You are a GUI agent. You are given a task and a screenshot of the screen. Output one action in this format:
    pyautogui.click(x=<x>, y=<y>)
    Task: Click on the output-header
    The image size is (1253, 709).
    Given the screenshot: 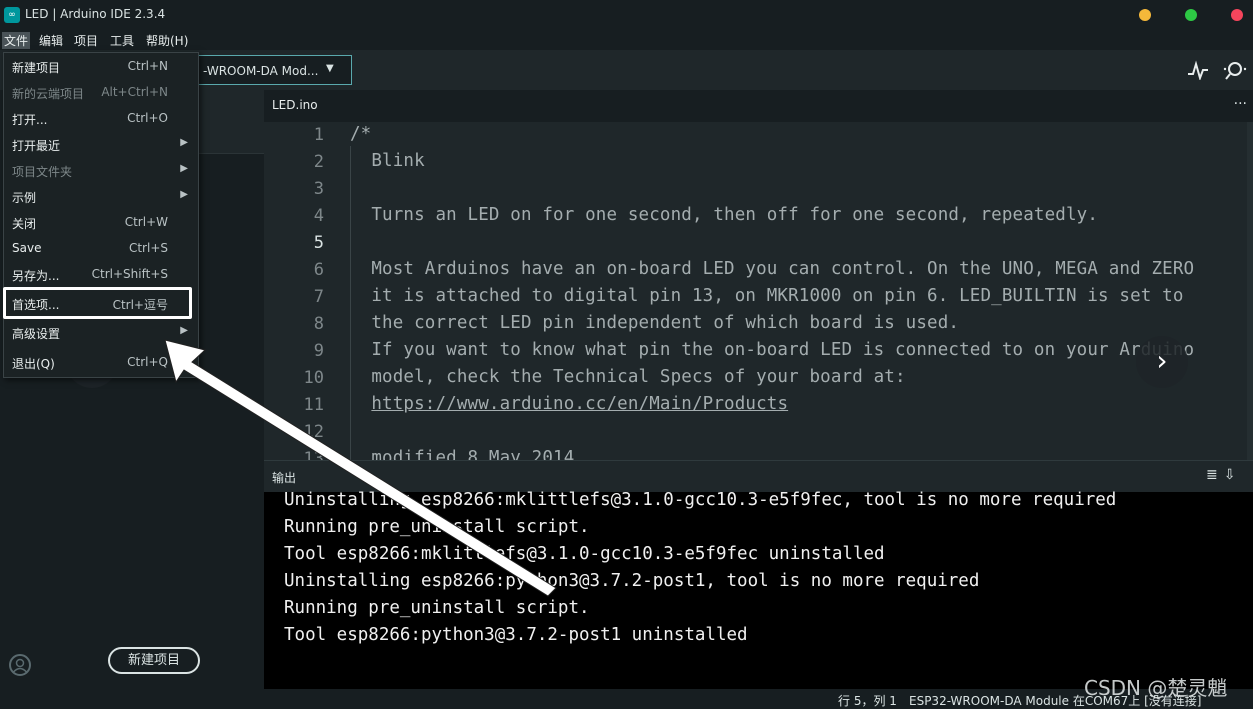 What is the action you would take?
    pyautogui.click(x=758, y=476)
    